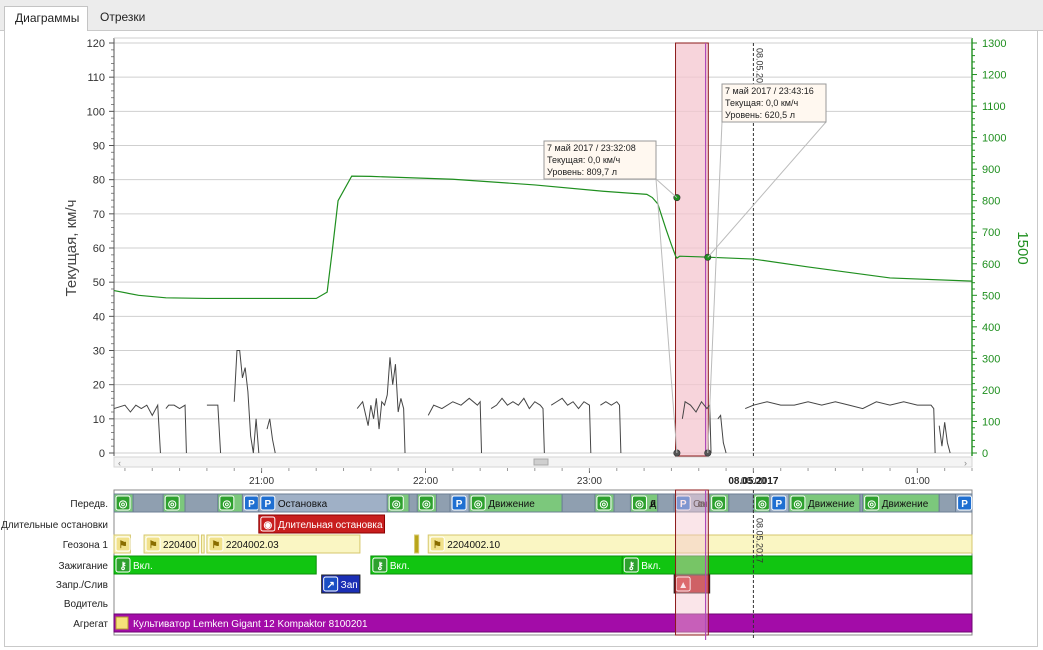  Describe the element at coordinates (425, 481) in the screenshot. I see `x-tick-label: 22:00` at that location.